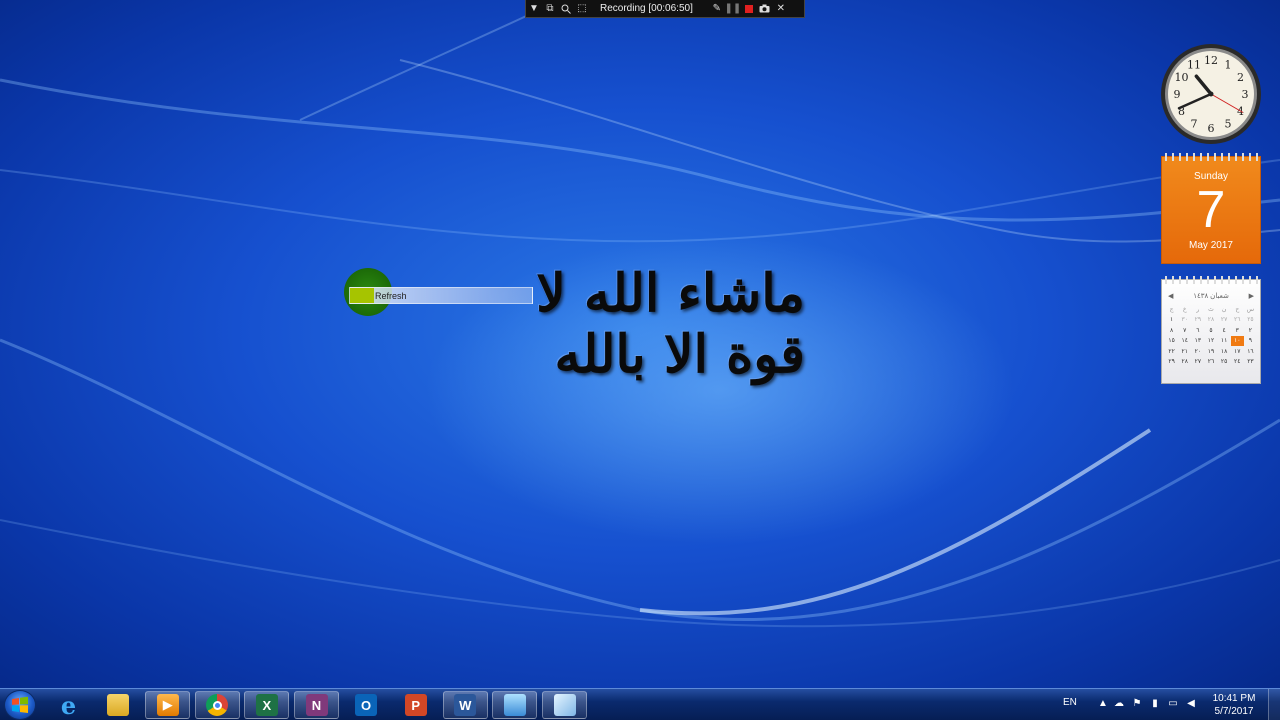  Describe the element at coordinates (1184, 351) in the screenshot. I see `calendar-day-cell: ٢١` at that location.